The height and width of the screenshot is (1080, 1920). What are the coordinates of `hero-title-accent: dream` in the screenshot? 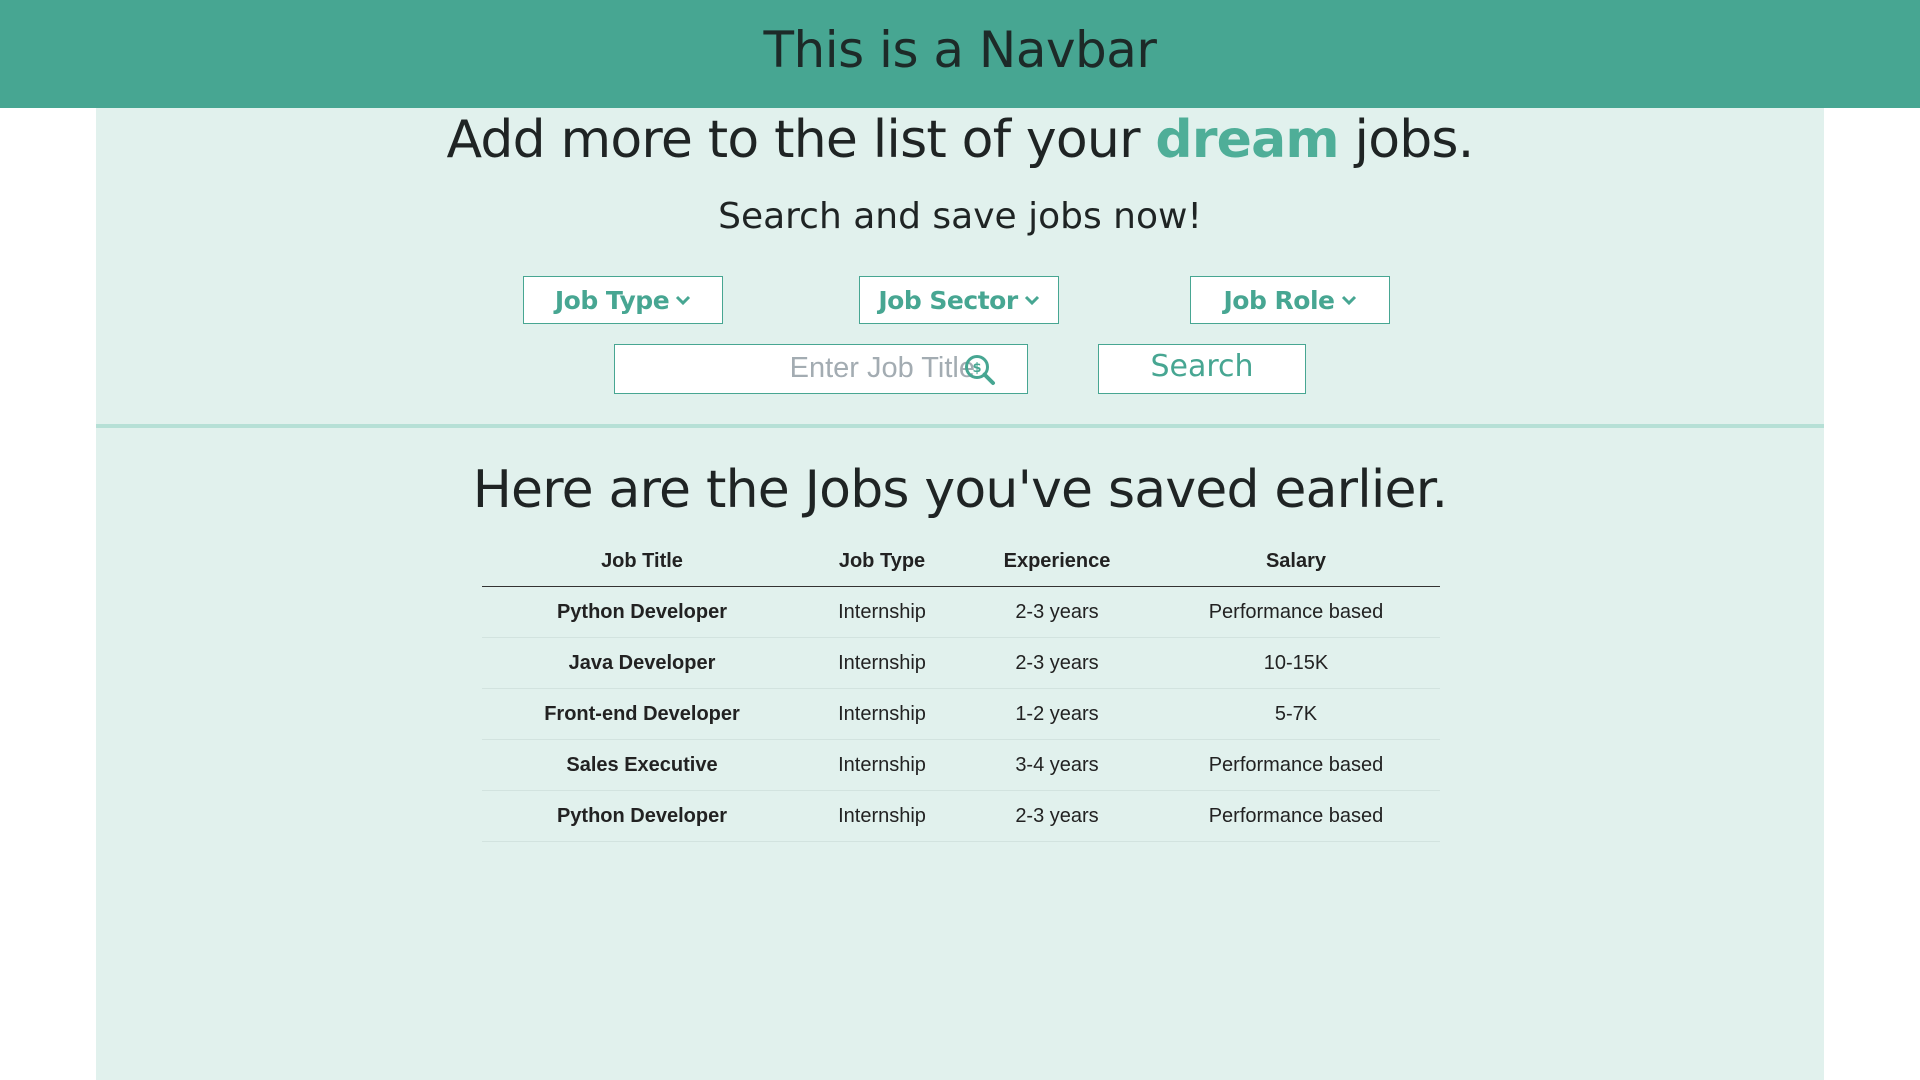 It's located at (1247, 140).